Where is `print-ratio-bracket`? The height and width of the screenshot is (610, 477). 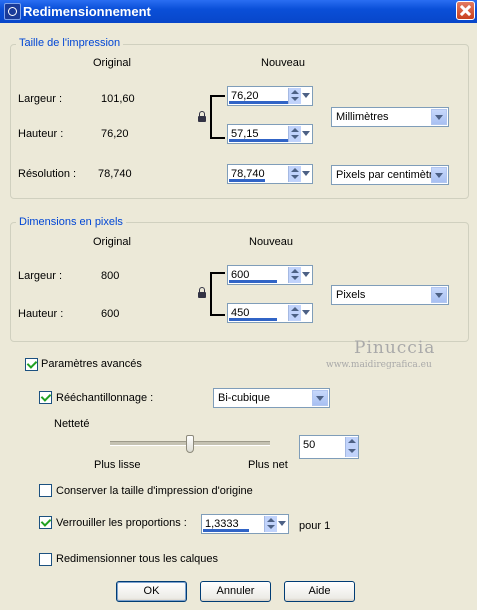
print-ratio-bracket is located at coordinates (217, 117).